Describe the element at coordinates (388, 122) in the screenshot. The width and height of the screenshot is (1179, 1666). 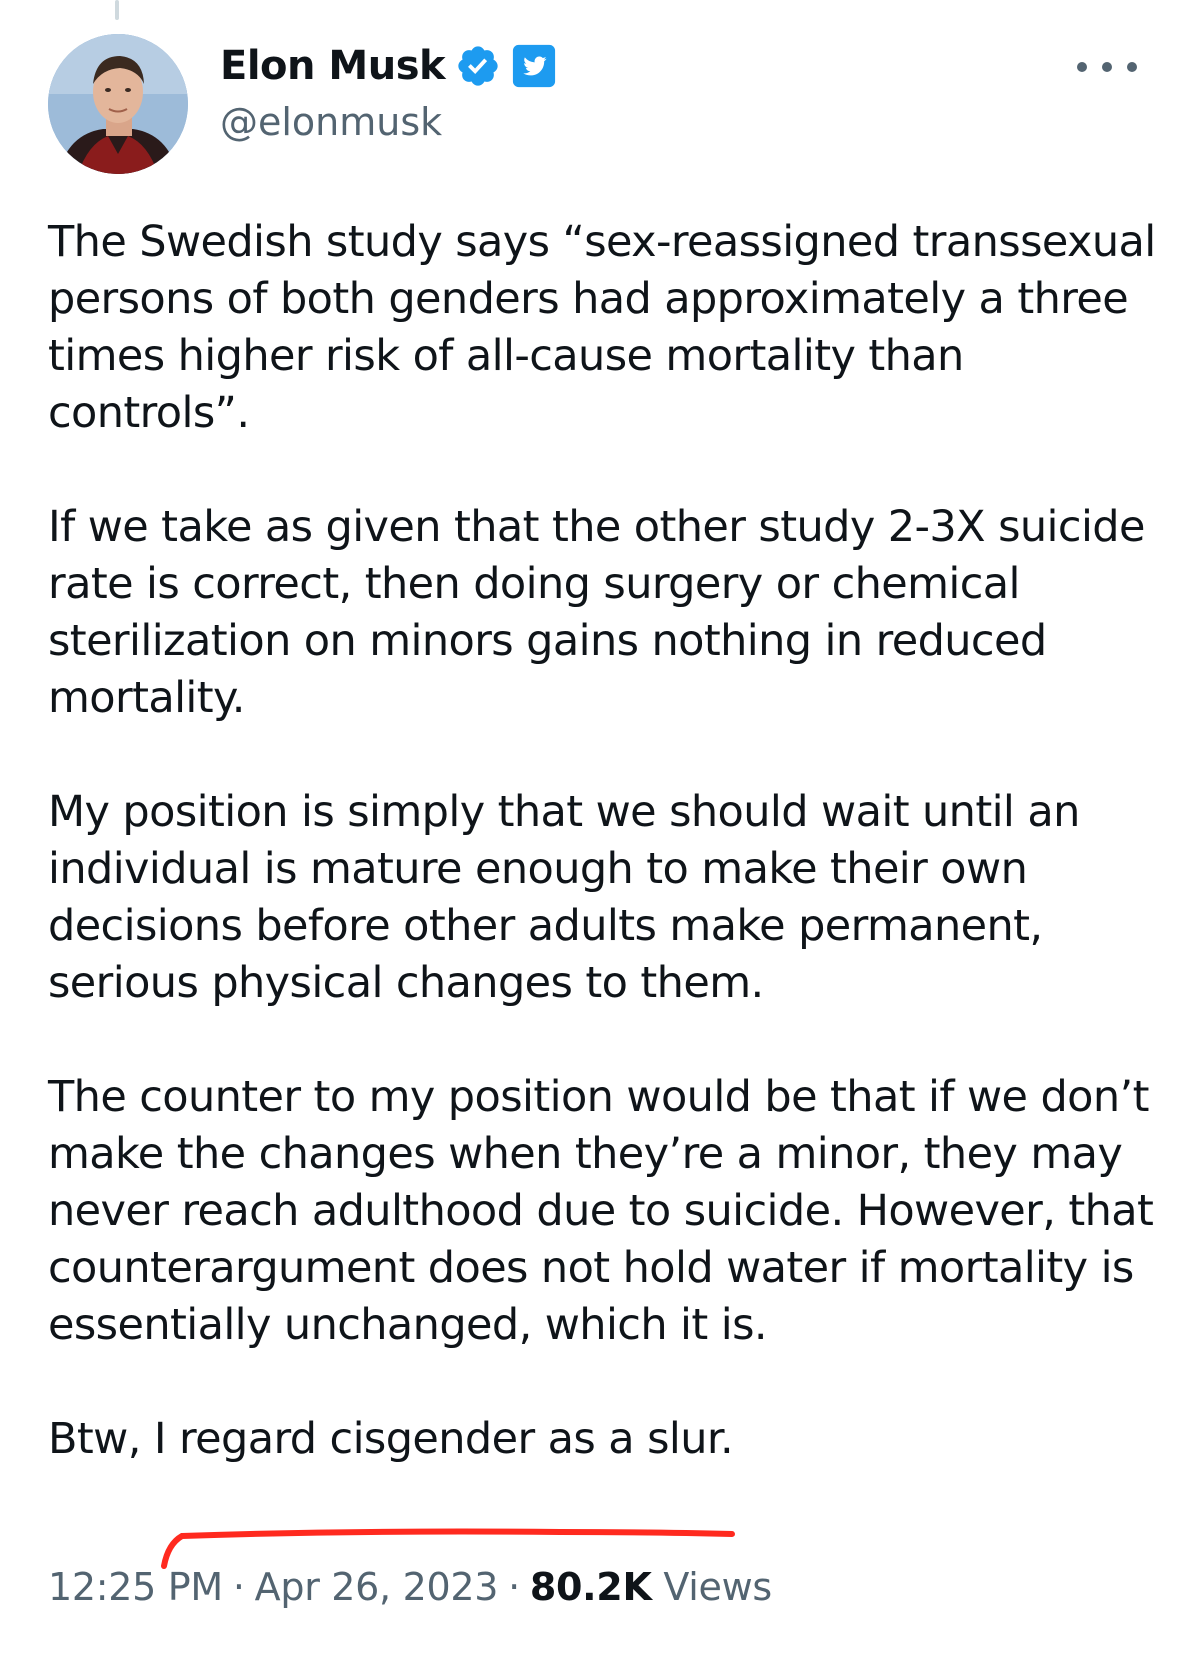
I see `author-handle: @elonmusk` at that location.